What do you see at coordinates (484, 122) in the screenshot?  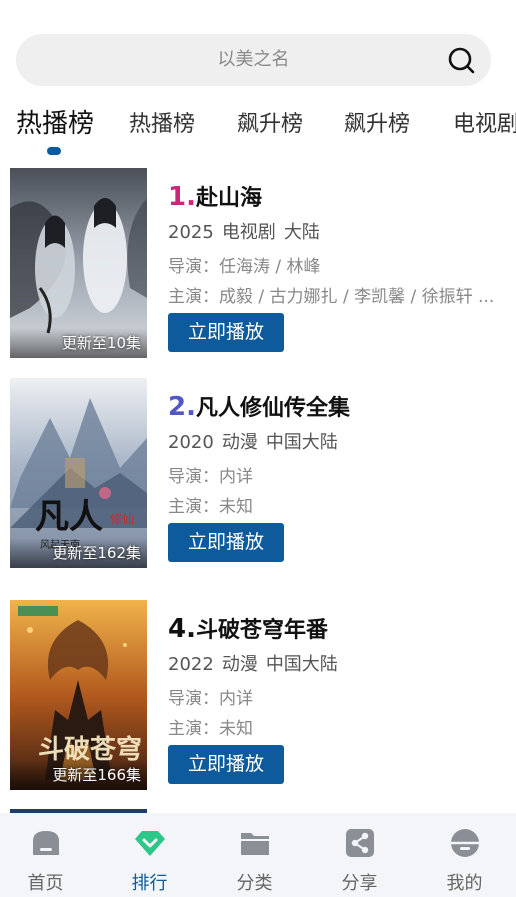 I see `tab-tv-series: 电视剧` at bounding box center [484, 122].